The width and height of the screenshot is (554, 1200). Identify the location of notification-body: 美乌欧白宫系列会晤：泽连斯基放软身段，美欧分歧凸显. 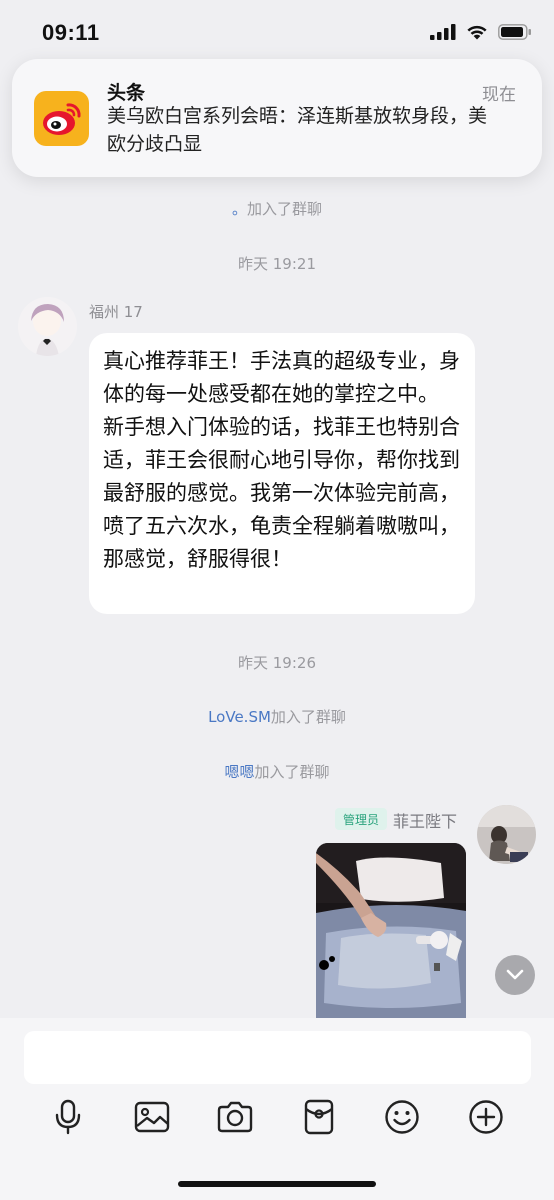
(297, 130).